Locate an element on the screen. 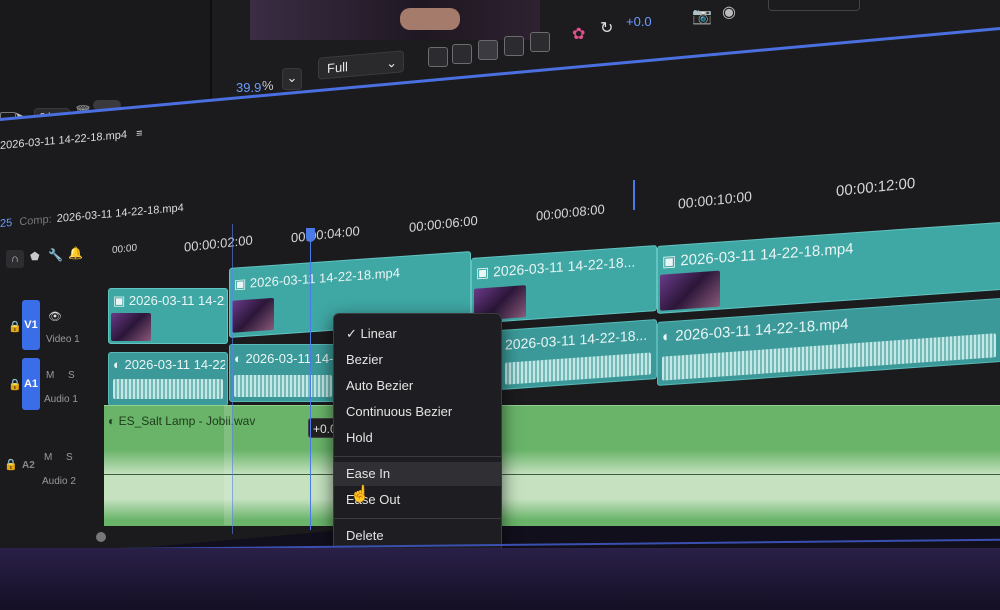 The image size is (1000, 610). transparency-grid-icon is located at coordinates (462, 54).